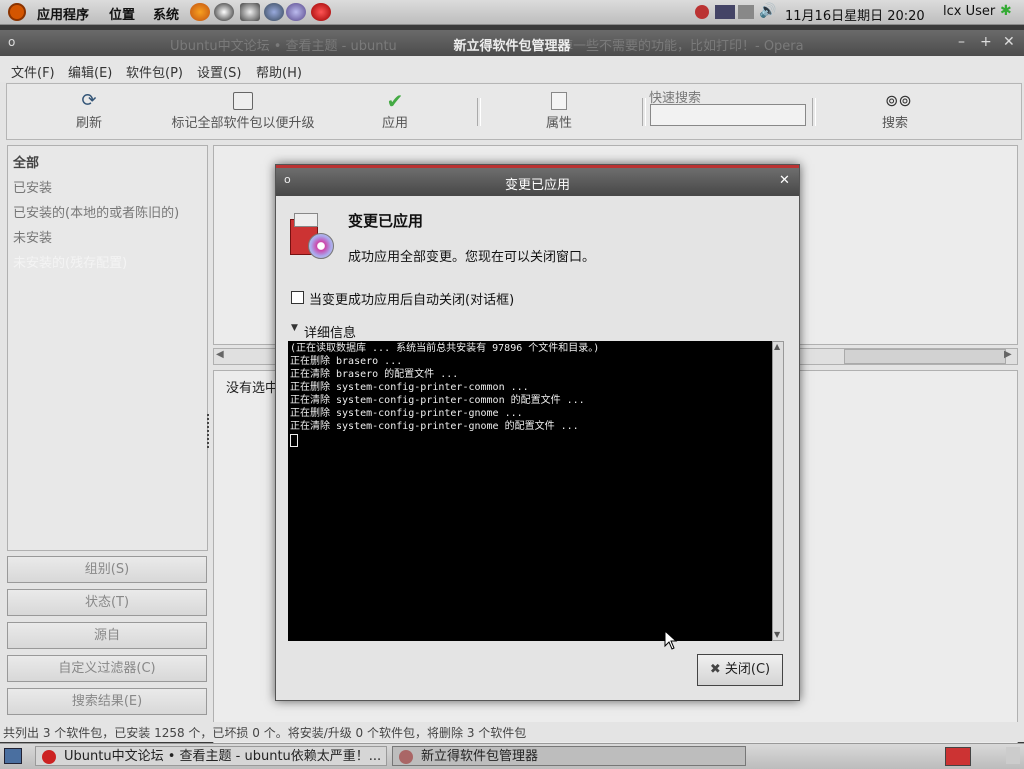 The image size is (1024, 769). I want to click on status-button: 状态(T), so click(107, 602).